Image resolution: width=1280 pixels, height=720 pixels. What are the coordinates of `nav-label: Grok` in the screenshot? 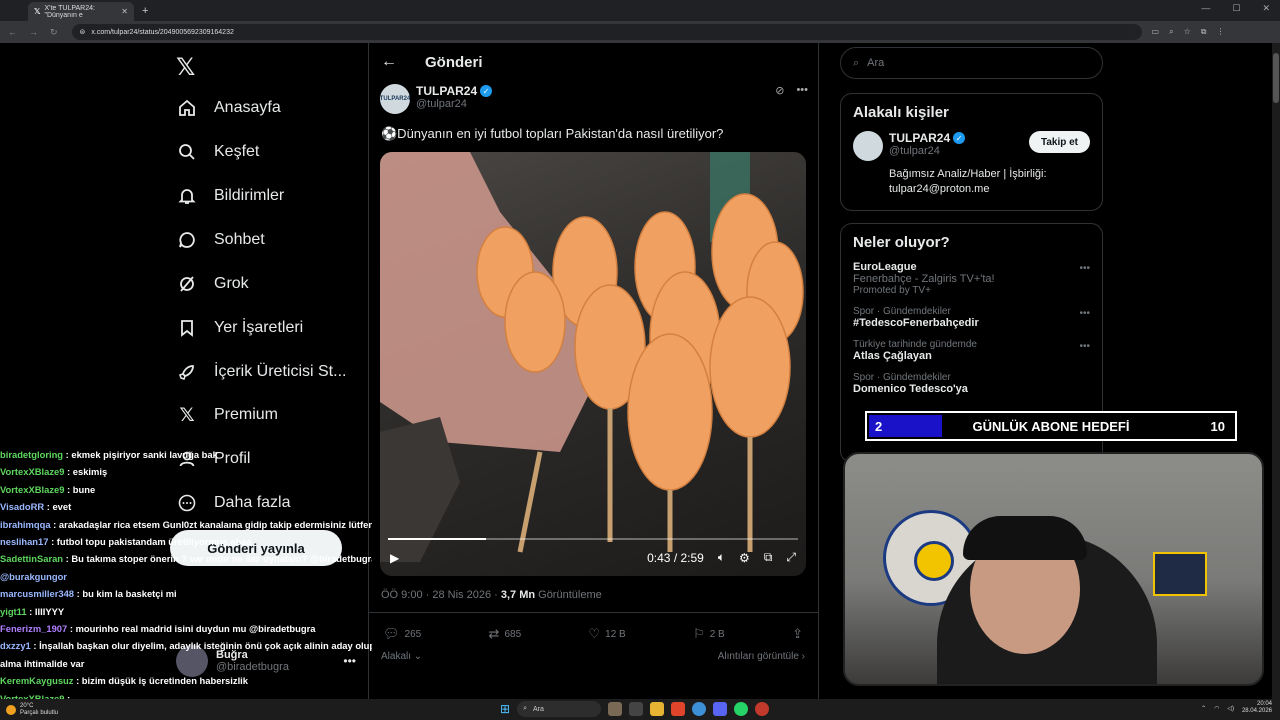 It's located at (231, 283).